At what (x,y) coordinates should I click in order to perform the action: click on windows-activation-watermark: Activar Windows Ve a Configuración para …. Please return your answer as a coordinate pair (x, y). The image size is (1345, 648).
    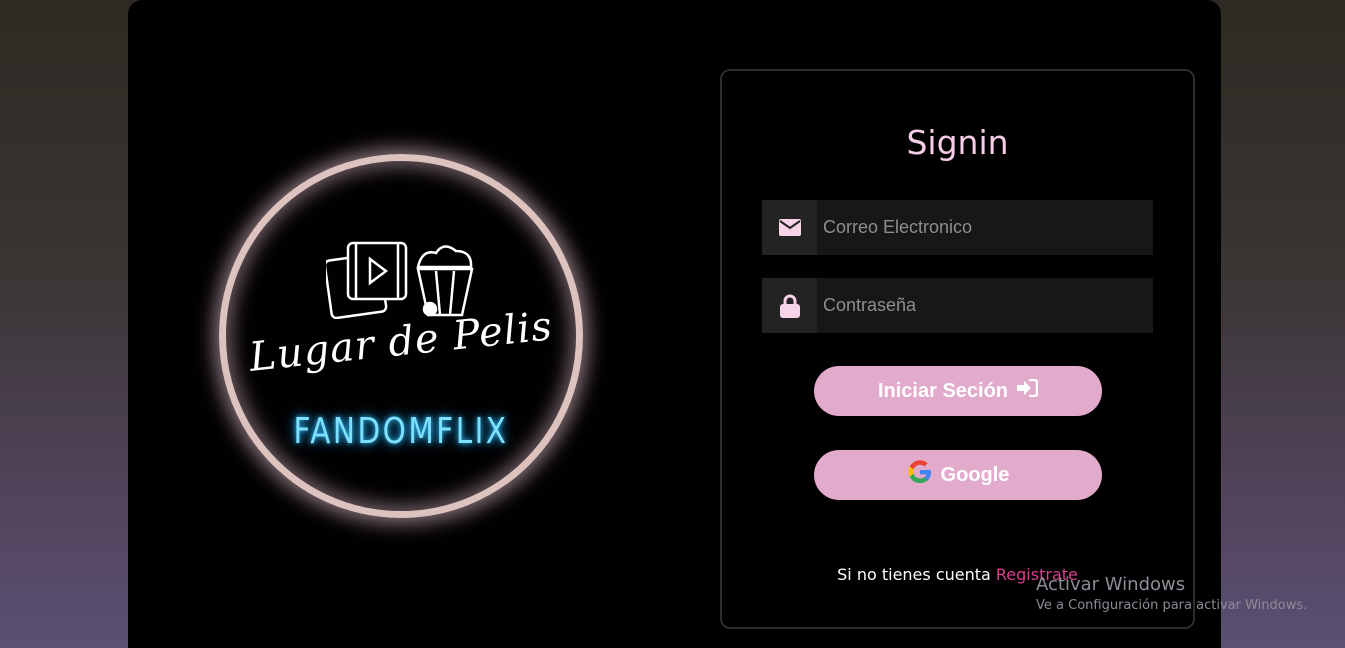
    Looking at the image, I should click on (1171, 593).